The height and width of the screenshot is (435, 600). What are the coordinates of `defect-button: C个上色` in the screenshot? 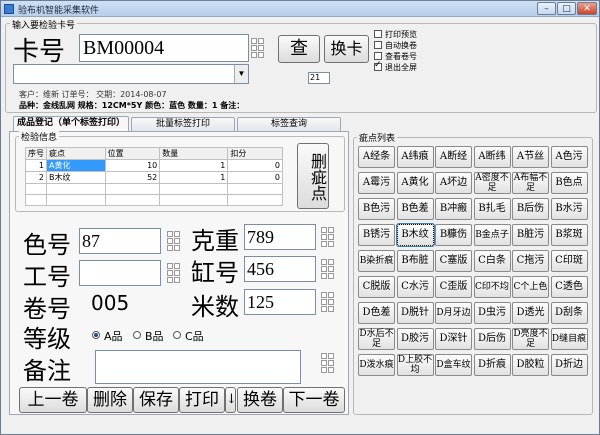 It's located at (530, 287).